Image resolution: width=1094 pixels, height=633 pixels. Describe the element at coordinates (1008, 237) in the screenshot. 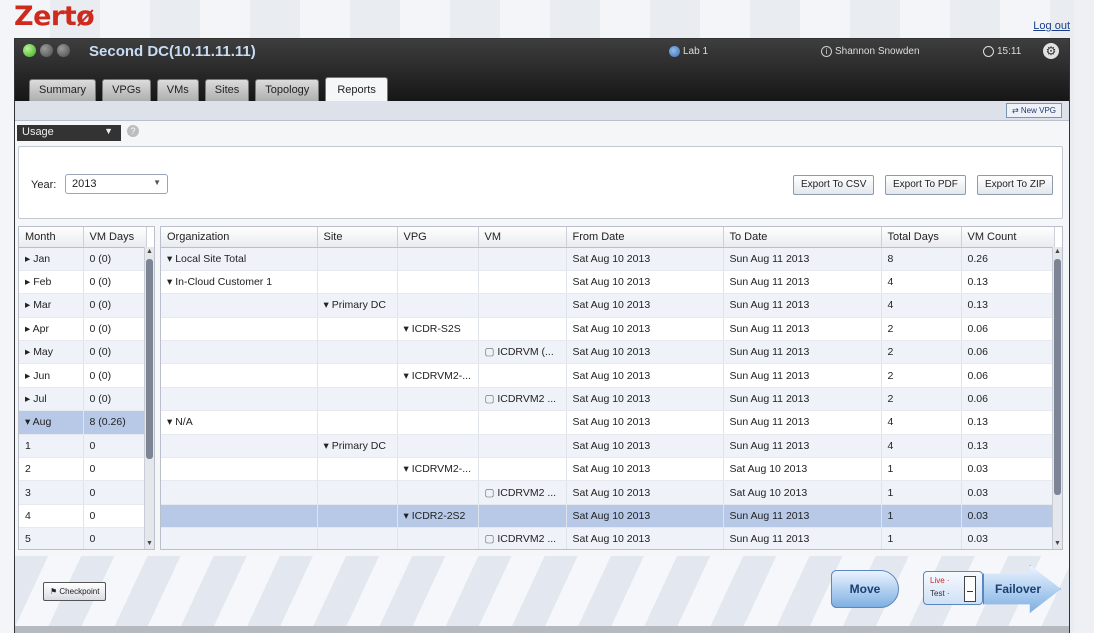

I see `column-header-vm-count: VM Count` at that location.